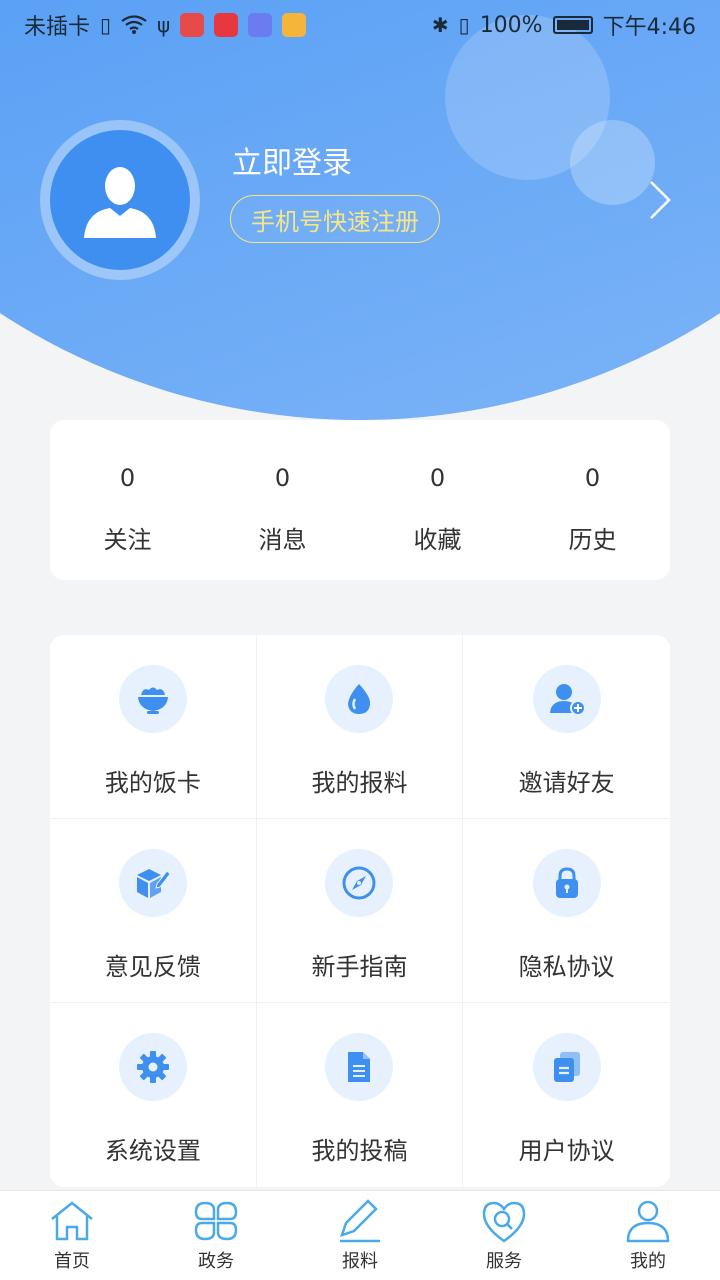 The width and height of the screenshot is (720, 1280). I want to click on sim-alert-icon: ▯, so click(106, 25).